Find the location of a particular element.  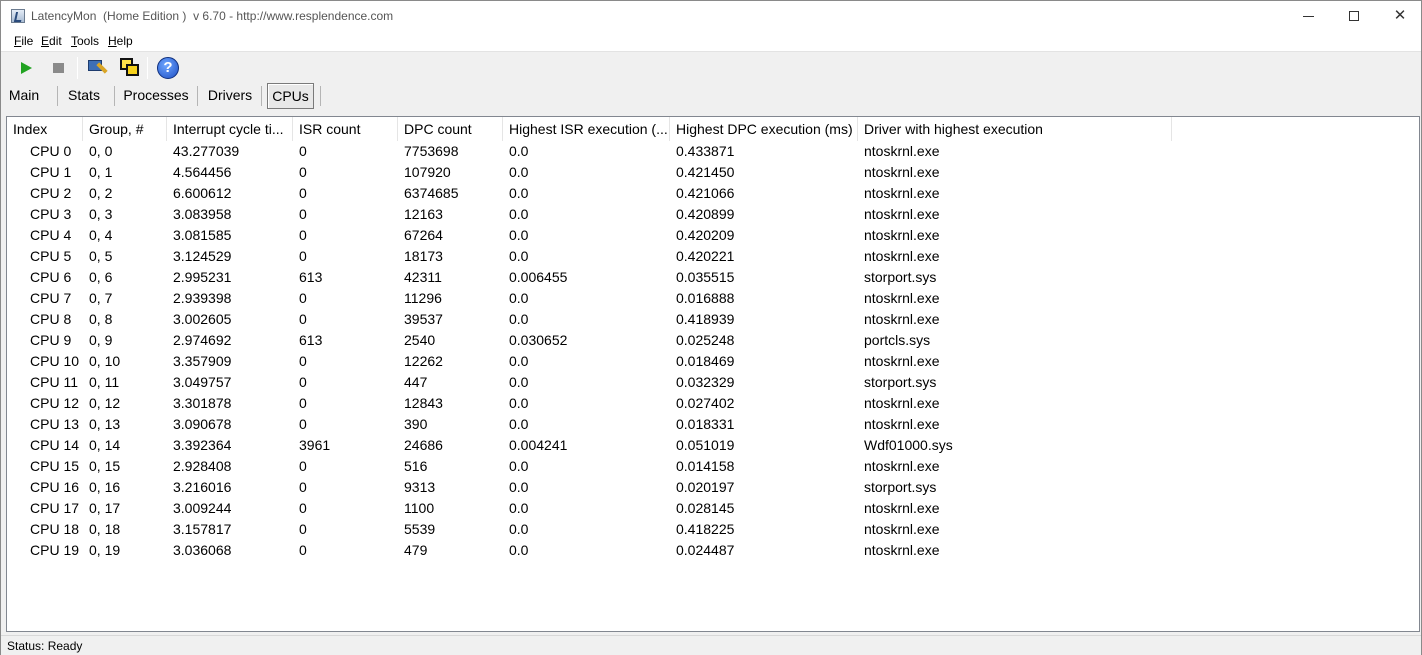

col-highest-isr-cell: 0.030652 is located at coordinates (538, 340).